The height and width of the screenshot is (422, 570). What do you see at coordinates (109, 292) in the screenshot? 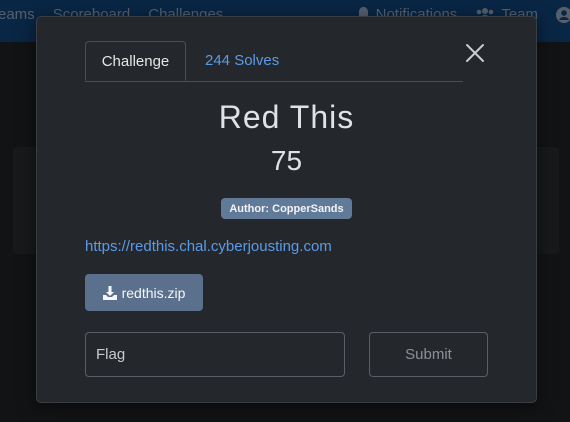
I see `download-icon` at bounding box center [109, 292].